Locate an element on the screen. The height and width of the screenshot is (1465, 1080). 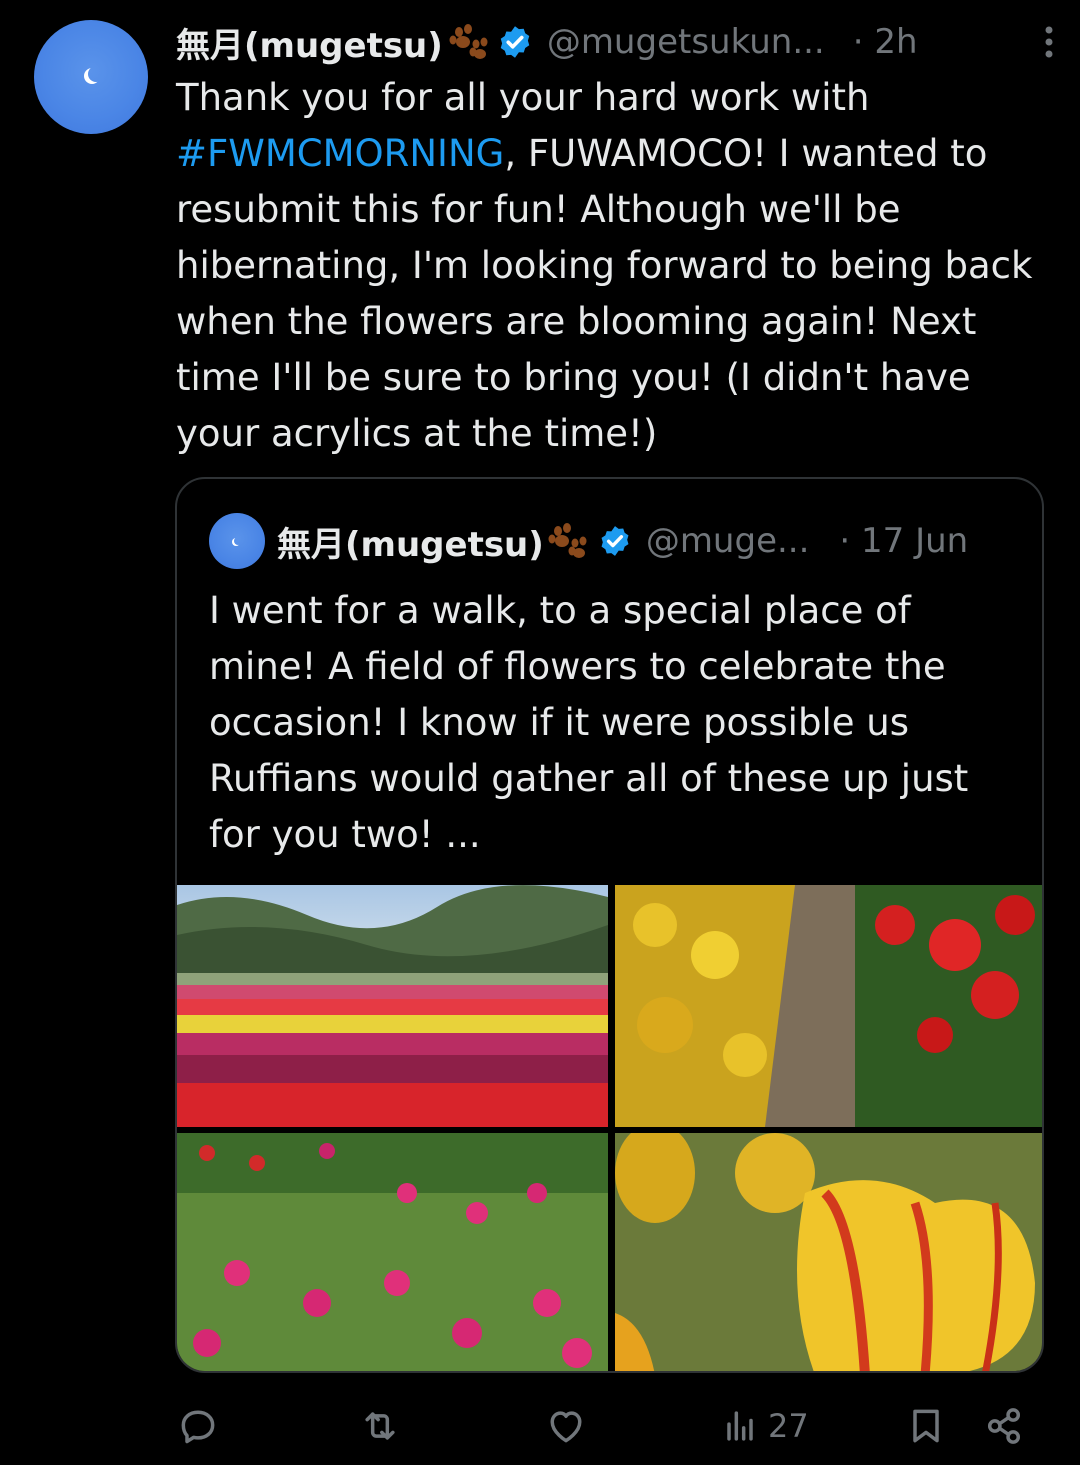
more-icon is located at coordinates (1049, 42).